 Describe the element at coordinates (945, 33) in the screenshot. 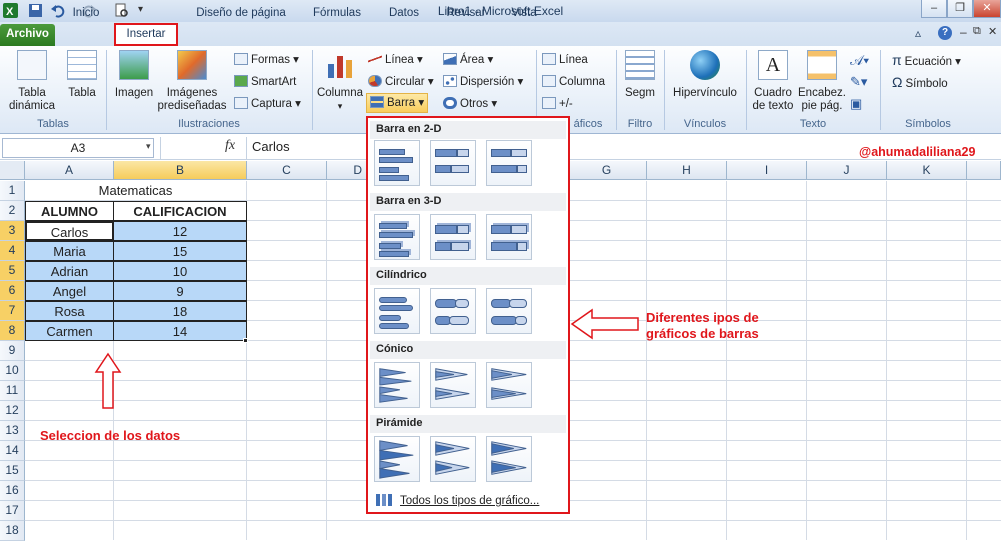

I see `help-icon: ?` at that location.